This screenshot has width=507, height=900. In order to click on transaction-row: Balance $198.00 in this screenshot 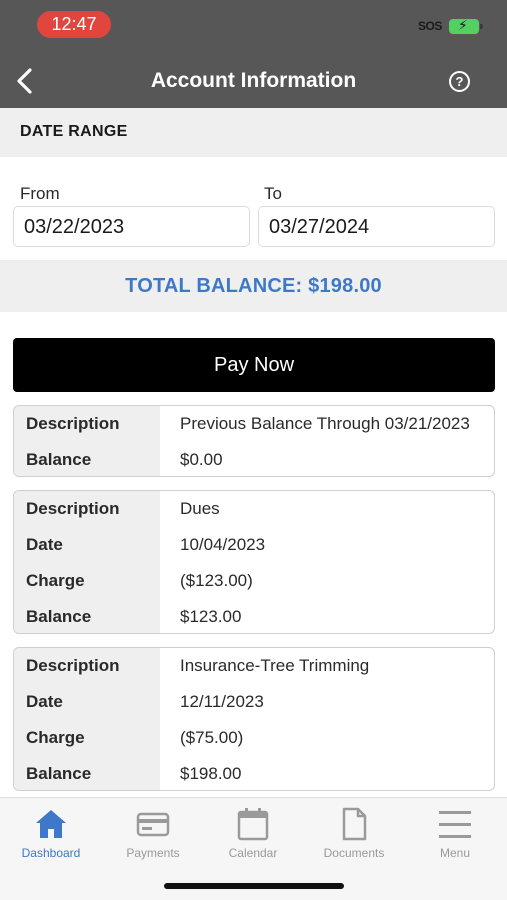, I will do `click(254, 773)`.